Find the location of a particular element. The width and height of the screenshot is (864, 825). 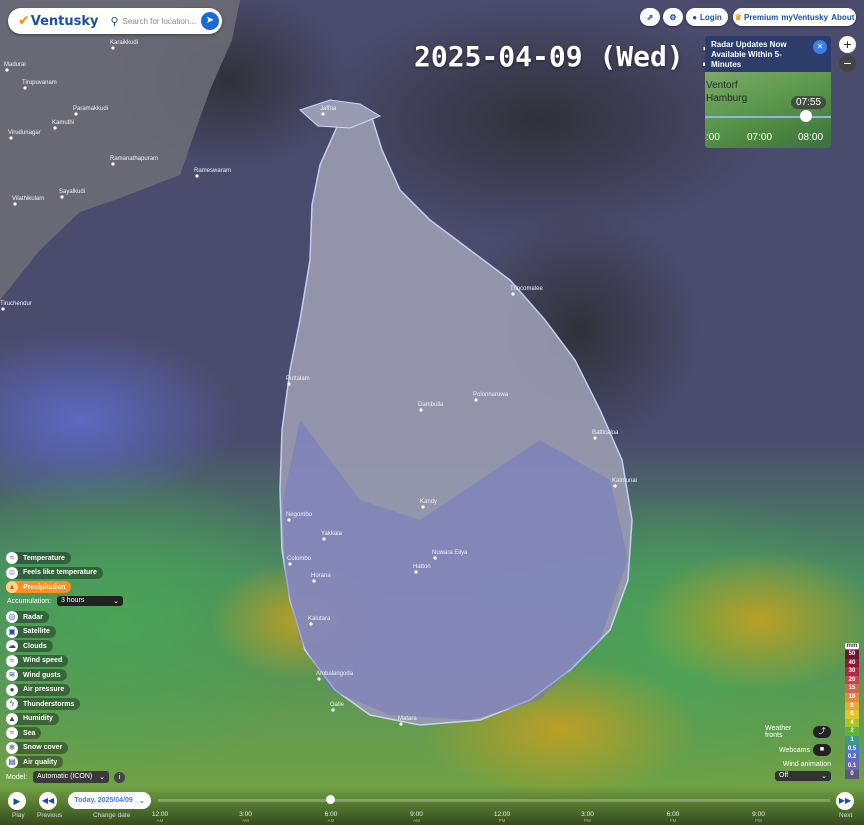

wind-animation-value: Off is located at coordinates (784, 775).